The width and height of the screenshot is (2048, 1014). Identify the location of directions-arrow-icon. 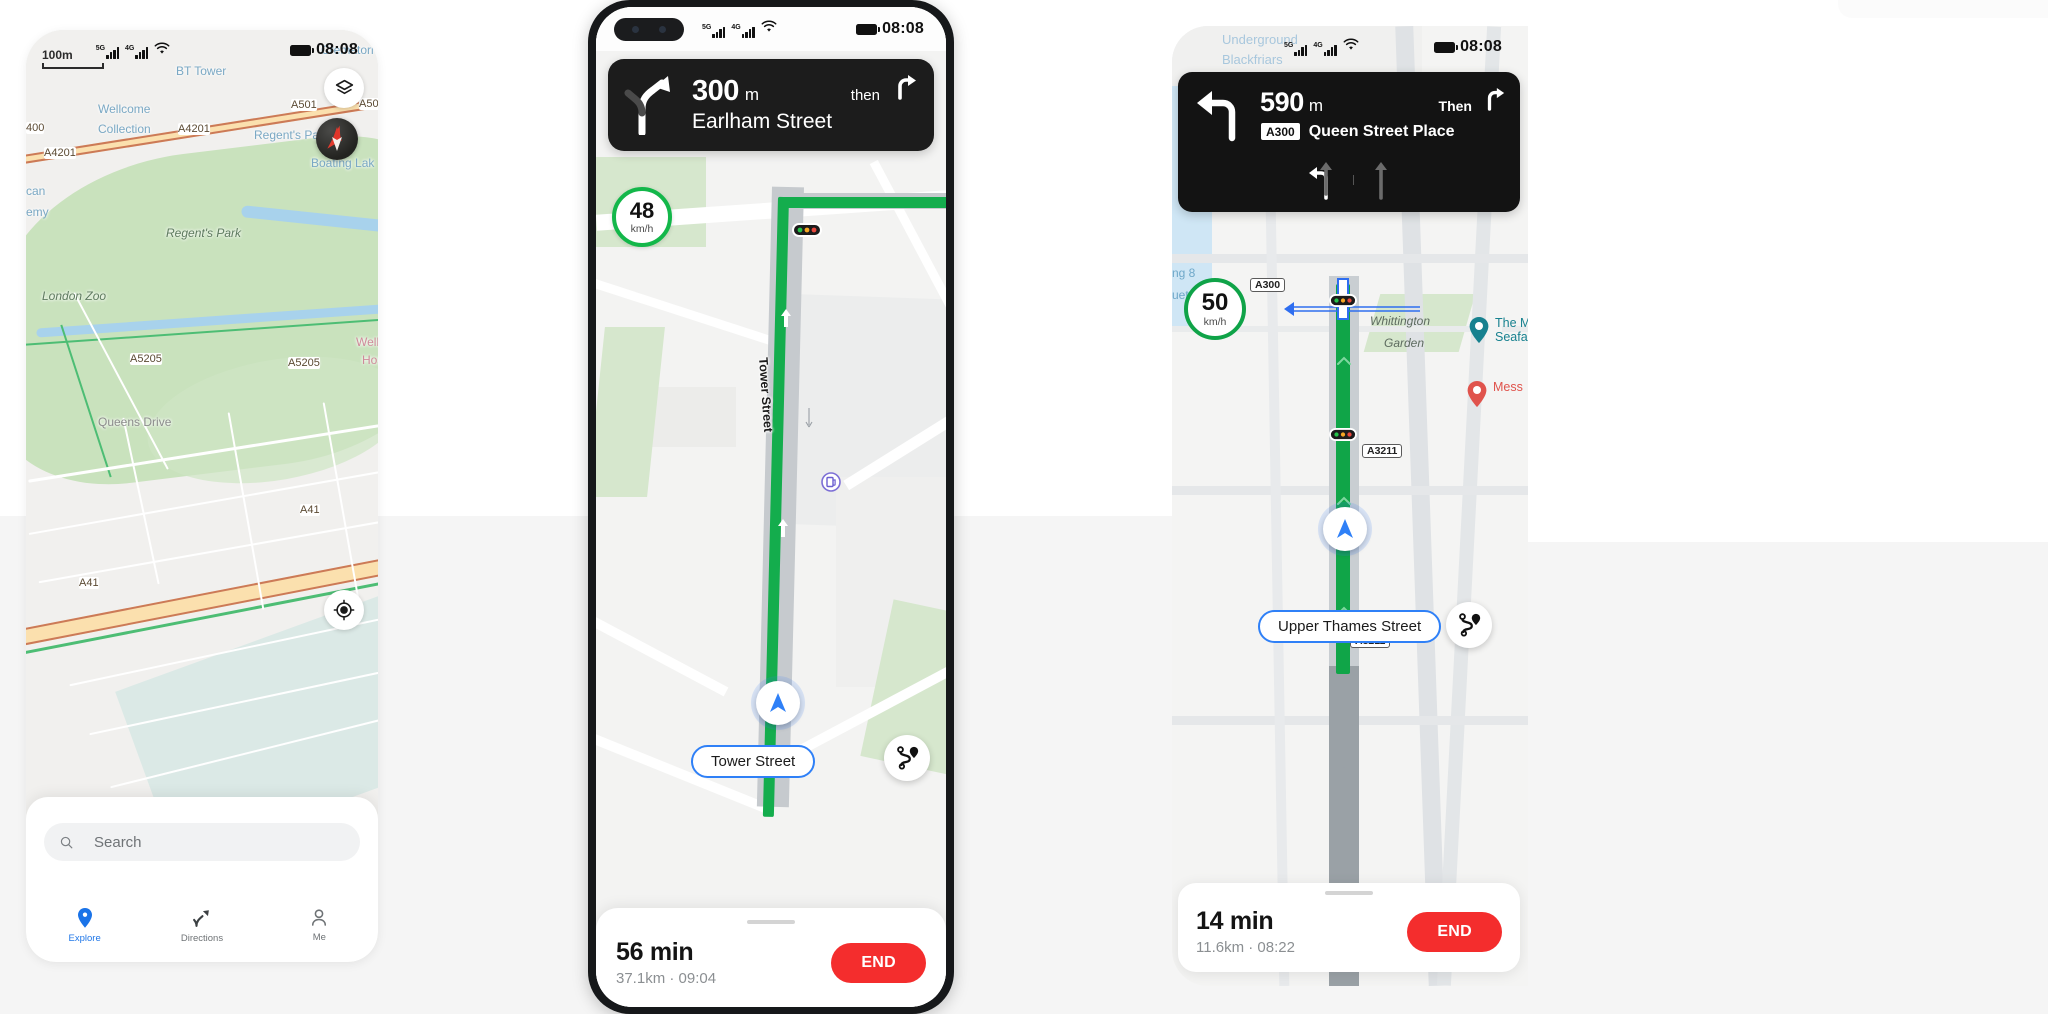
(201, 918).